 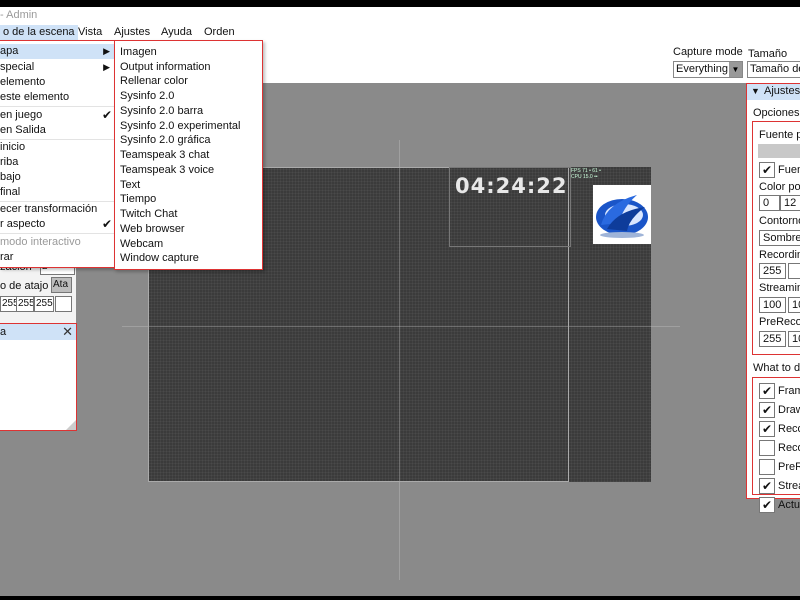 What do you see at coordinates (702, 69) in the screenshot?
I see `capture-mode-value: Everything` at bounding box center [702, 69].